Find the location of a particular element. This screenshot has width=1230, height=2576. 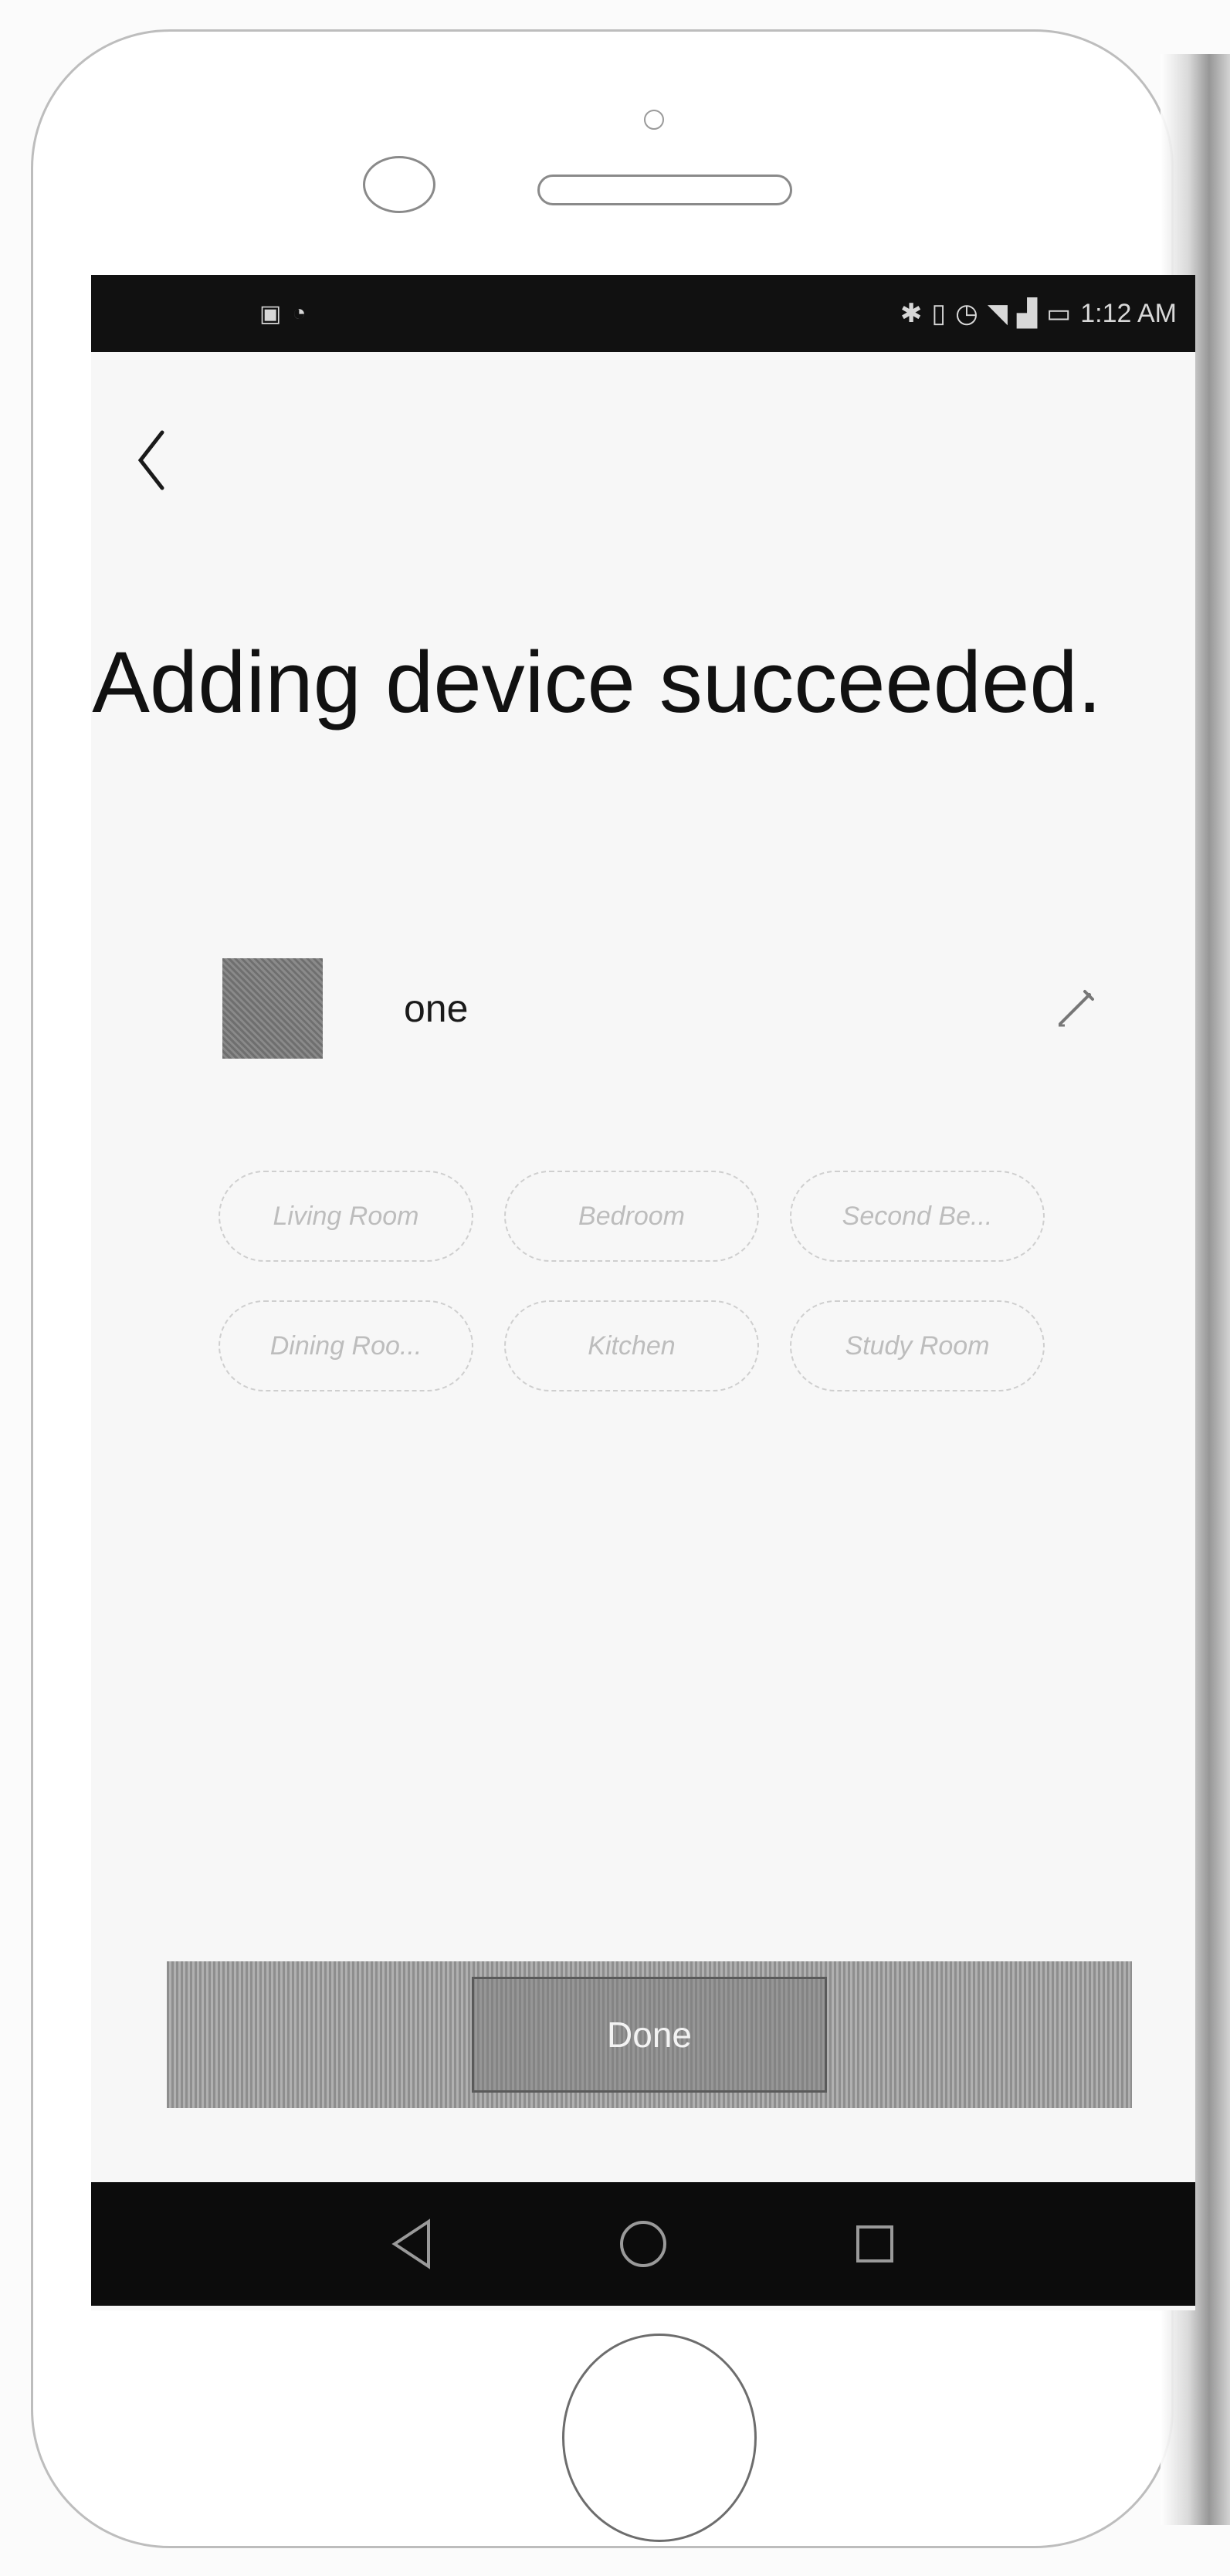

chevron-left-icon is located at coordinates (150, 460).